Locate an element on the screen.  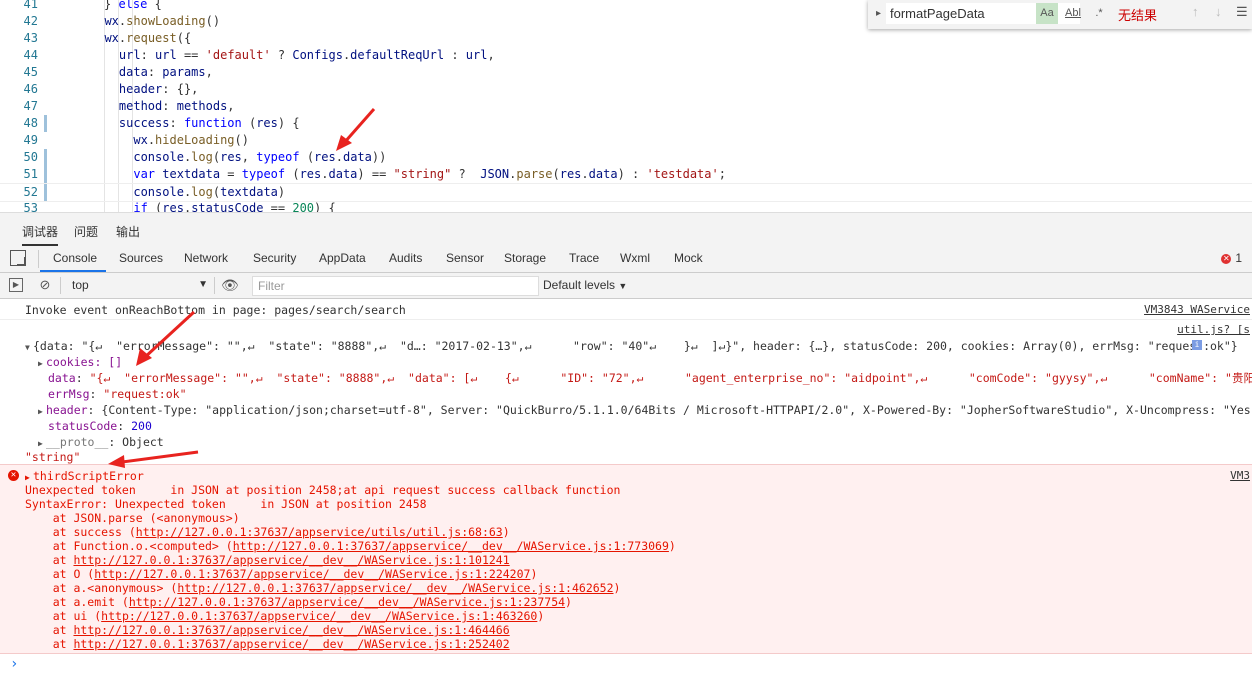
object-property: ▶ __proto__: Object is located at coordinates (645, 443).